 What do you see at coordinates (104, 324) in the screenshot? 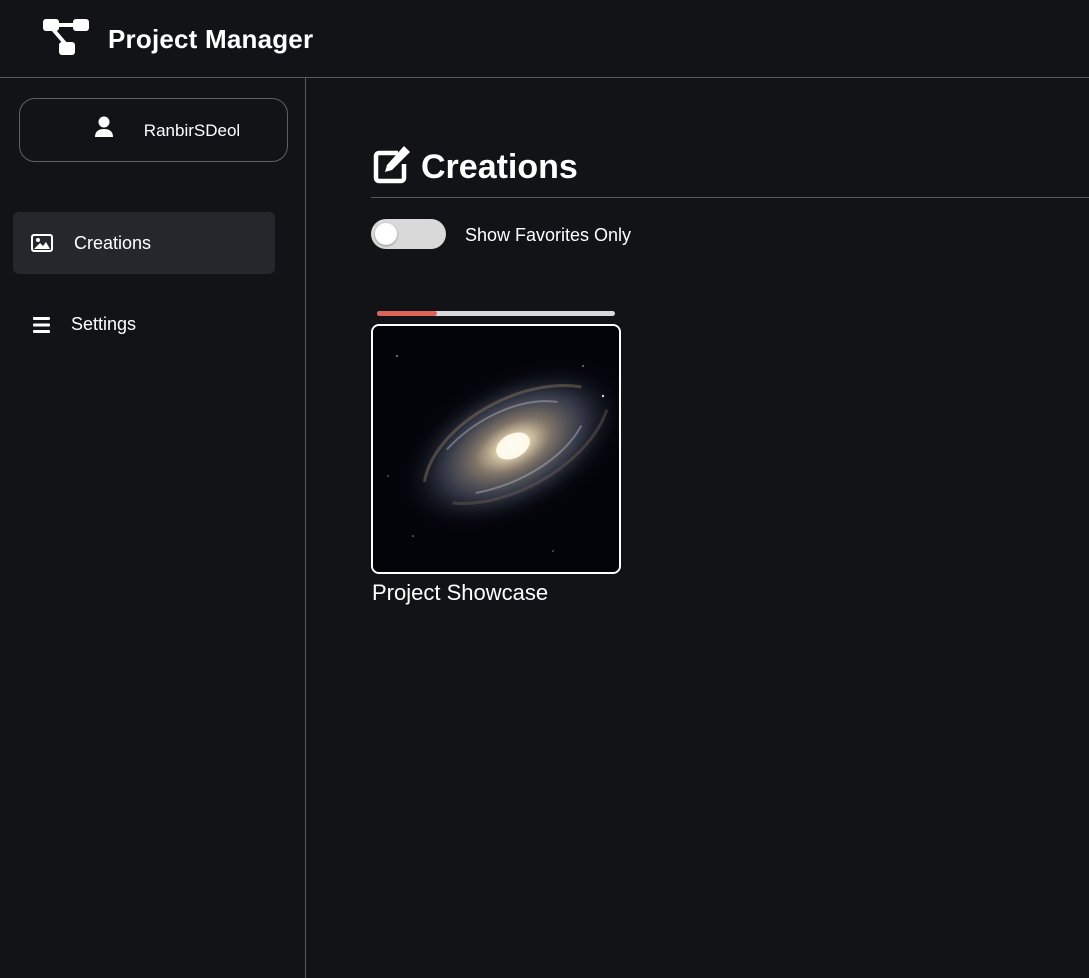
I see `sidebar-item-label: Settings` at bounding box center [104, 324].